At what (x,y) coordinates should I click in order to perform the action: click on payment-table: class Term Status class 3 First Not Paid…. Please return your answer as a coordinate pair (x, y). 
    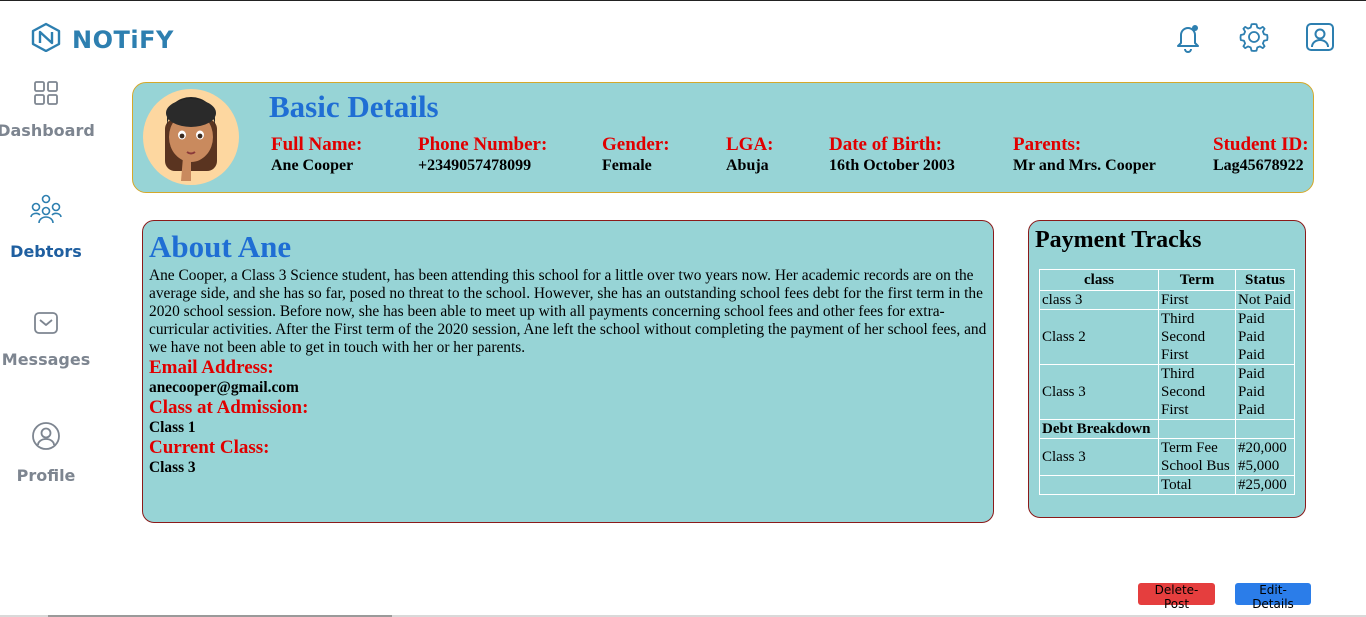
    Looking at the image, I should click on (1167, 382).